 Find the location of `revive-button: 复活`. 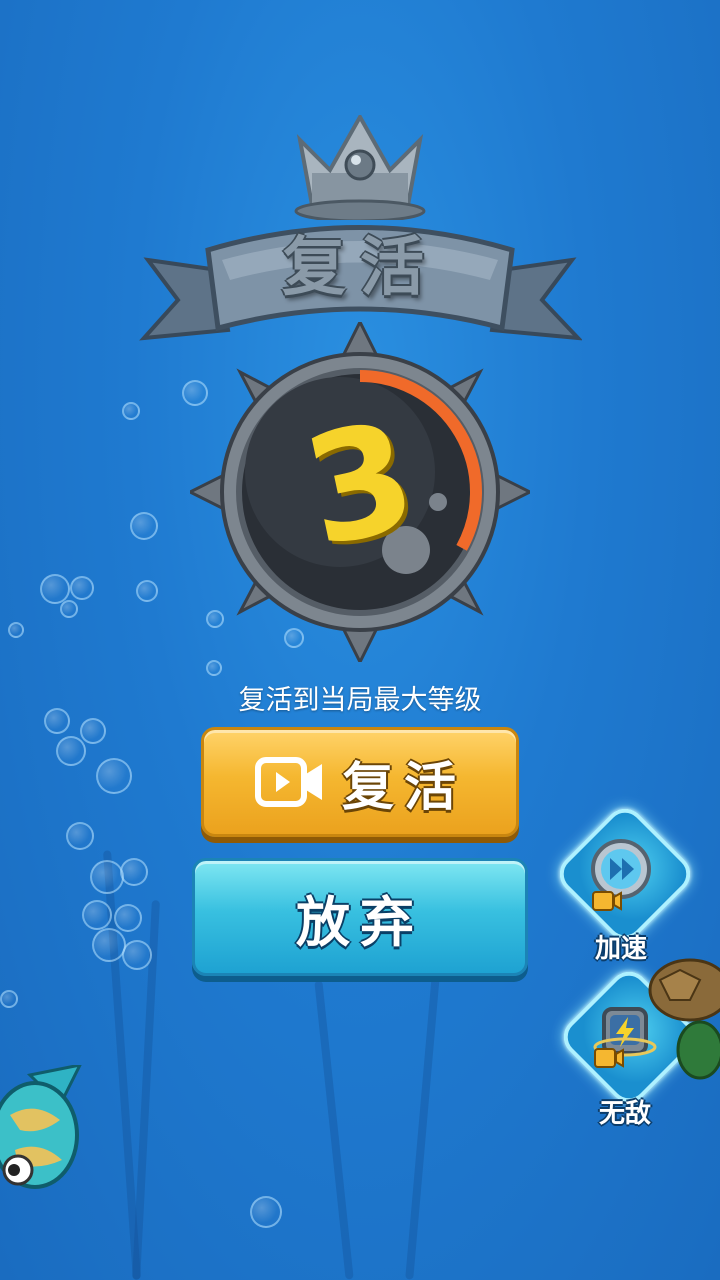

revive-button: 复活 is located at coordinates (360, 782).